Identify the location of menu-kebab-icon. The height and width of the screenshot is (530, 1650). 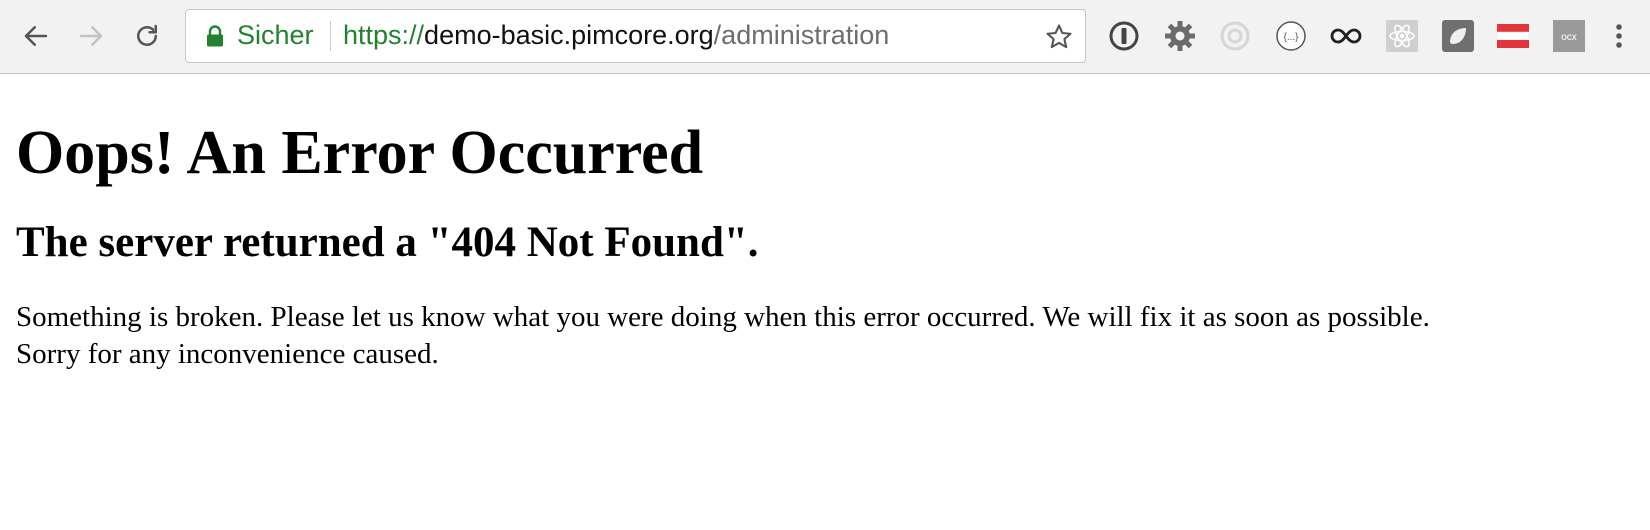
(1619, 36).